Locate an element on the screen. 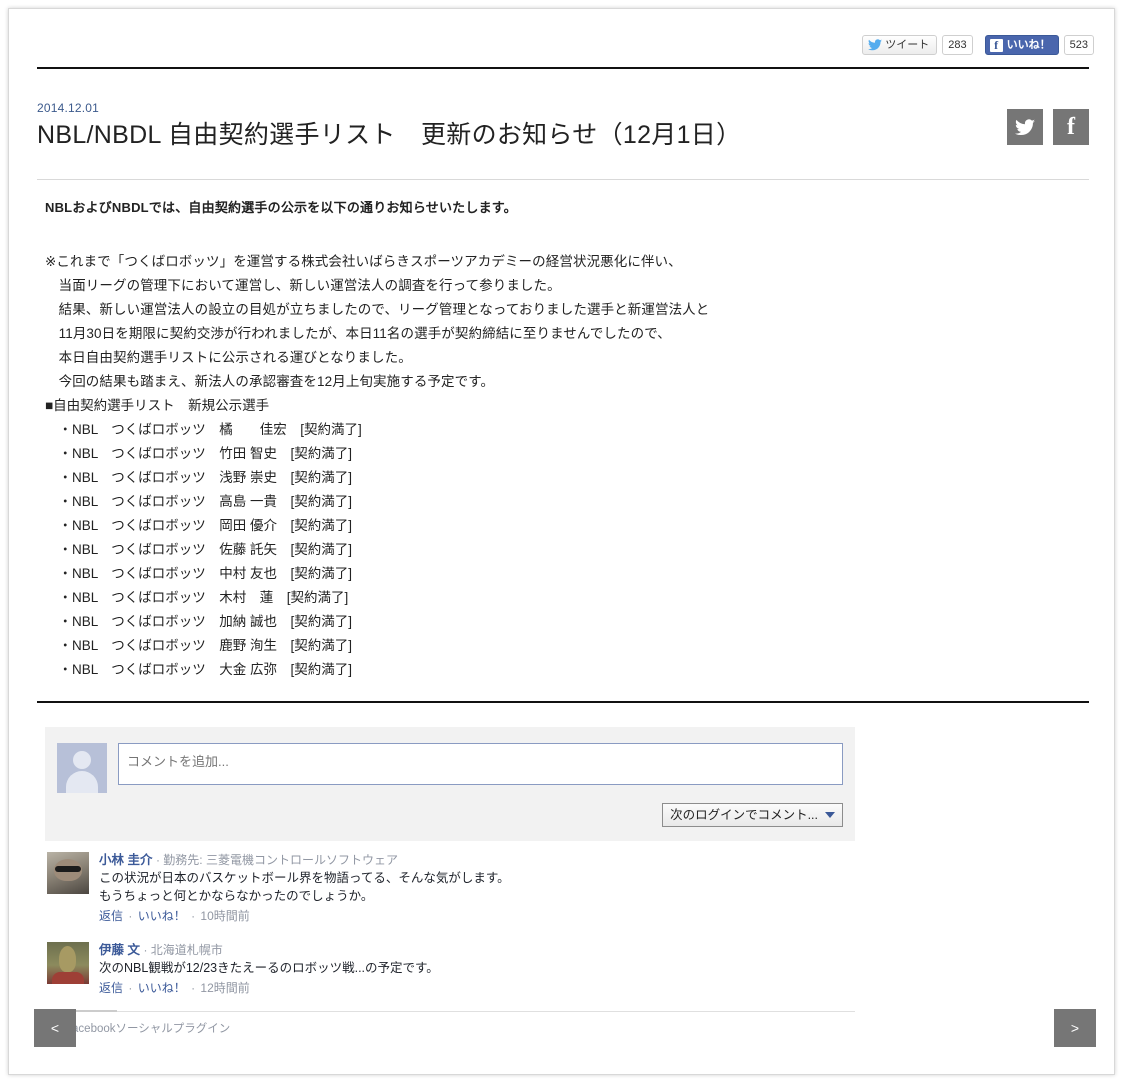 The width and height of the screenshot is (1125, 1085). comment-author-meta: · 勤務先: 三菱電機コントロールソフトウェア is located at coordinates (276, 860).